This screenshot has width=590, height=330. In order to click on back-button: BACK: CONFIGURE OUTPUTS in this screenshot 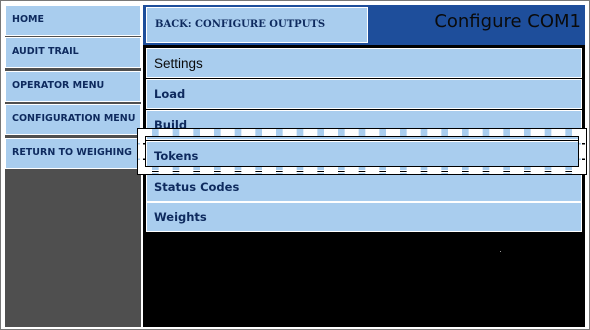, I will do `click(257, 25)`.